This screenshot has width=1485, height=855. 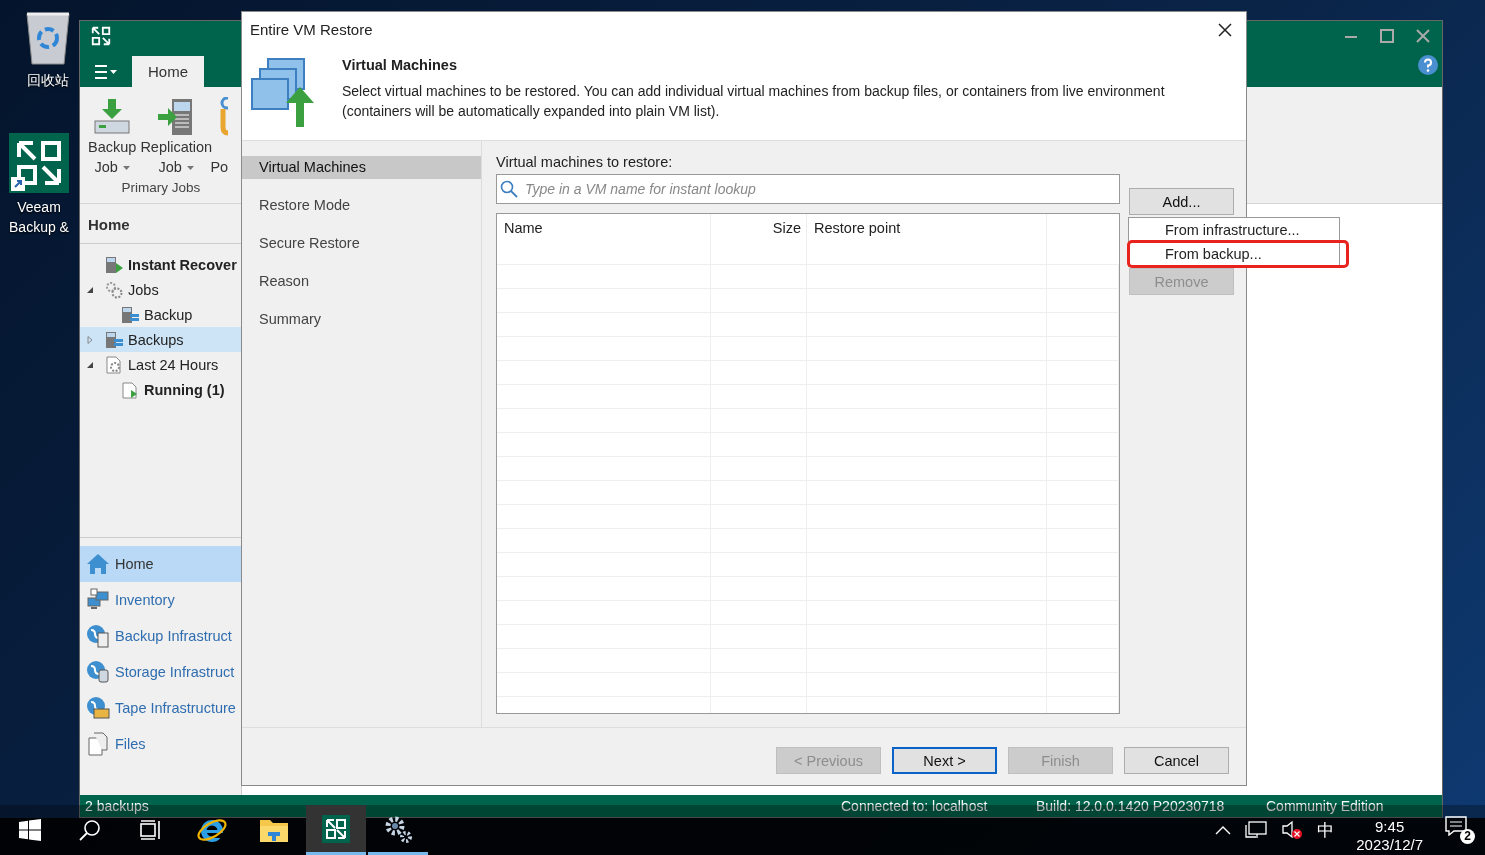 I want to click on chevron-up-icon, so click(x=1223, y=830).